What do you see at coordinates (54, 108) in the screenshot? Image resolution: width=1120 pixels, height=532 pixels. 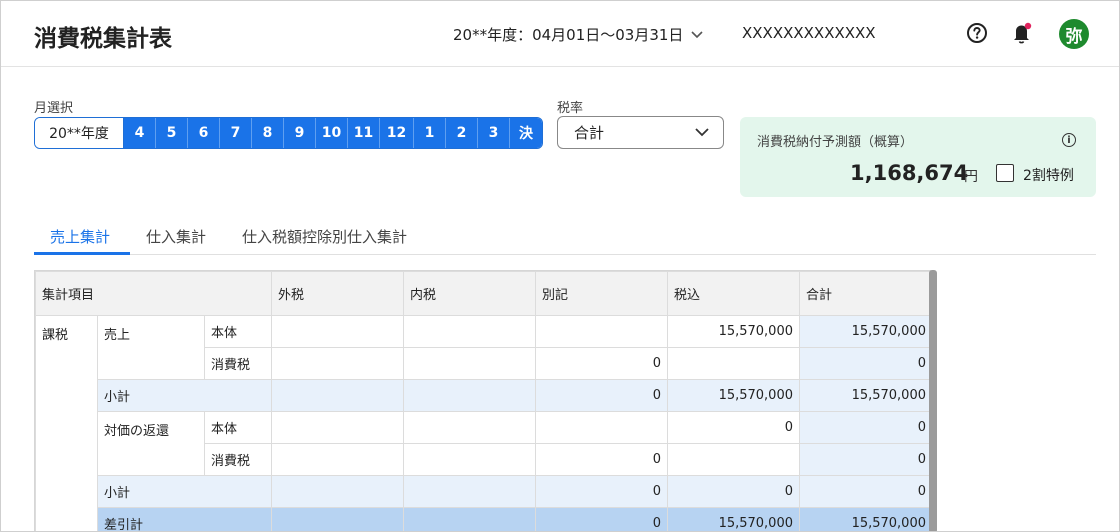 I see `month-select-label: 月選択` at bounding box center [54, 108].